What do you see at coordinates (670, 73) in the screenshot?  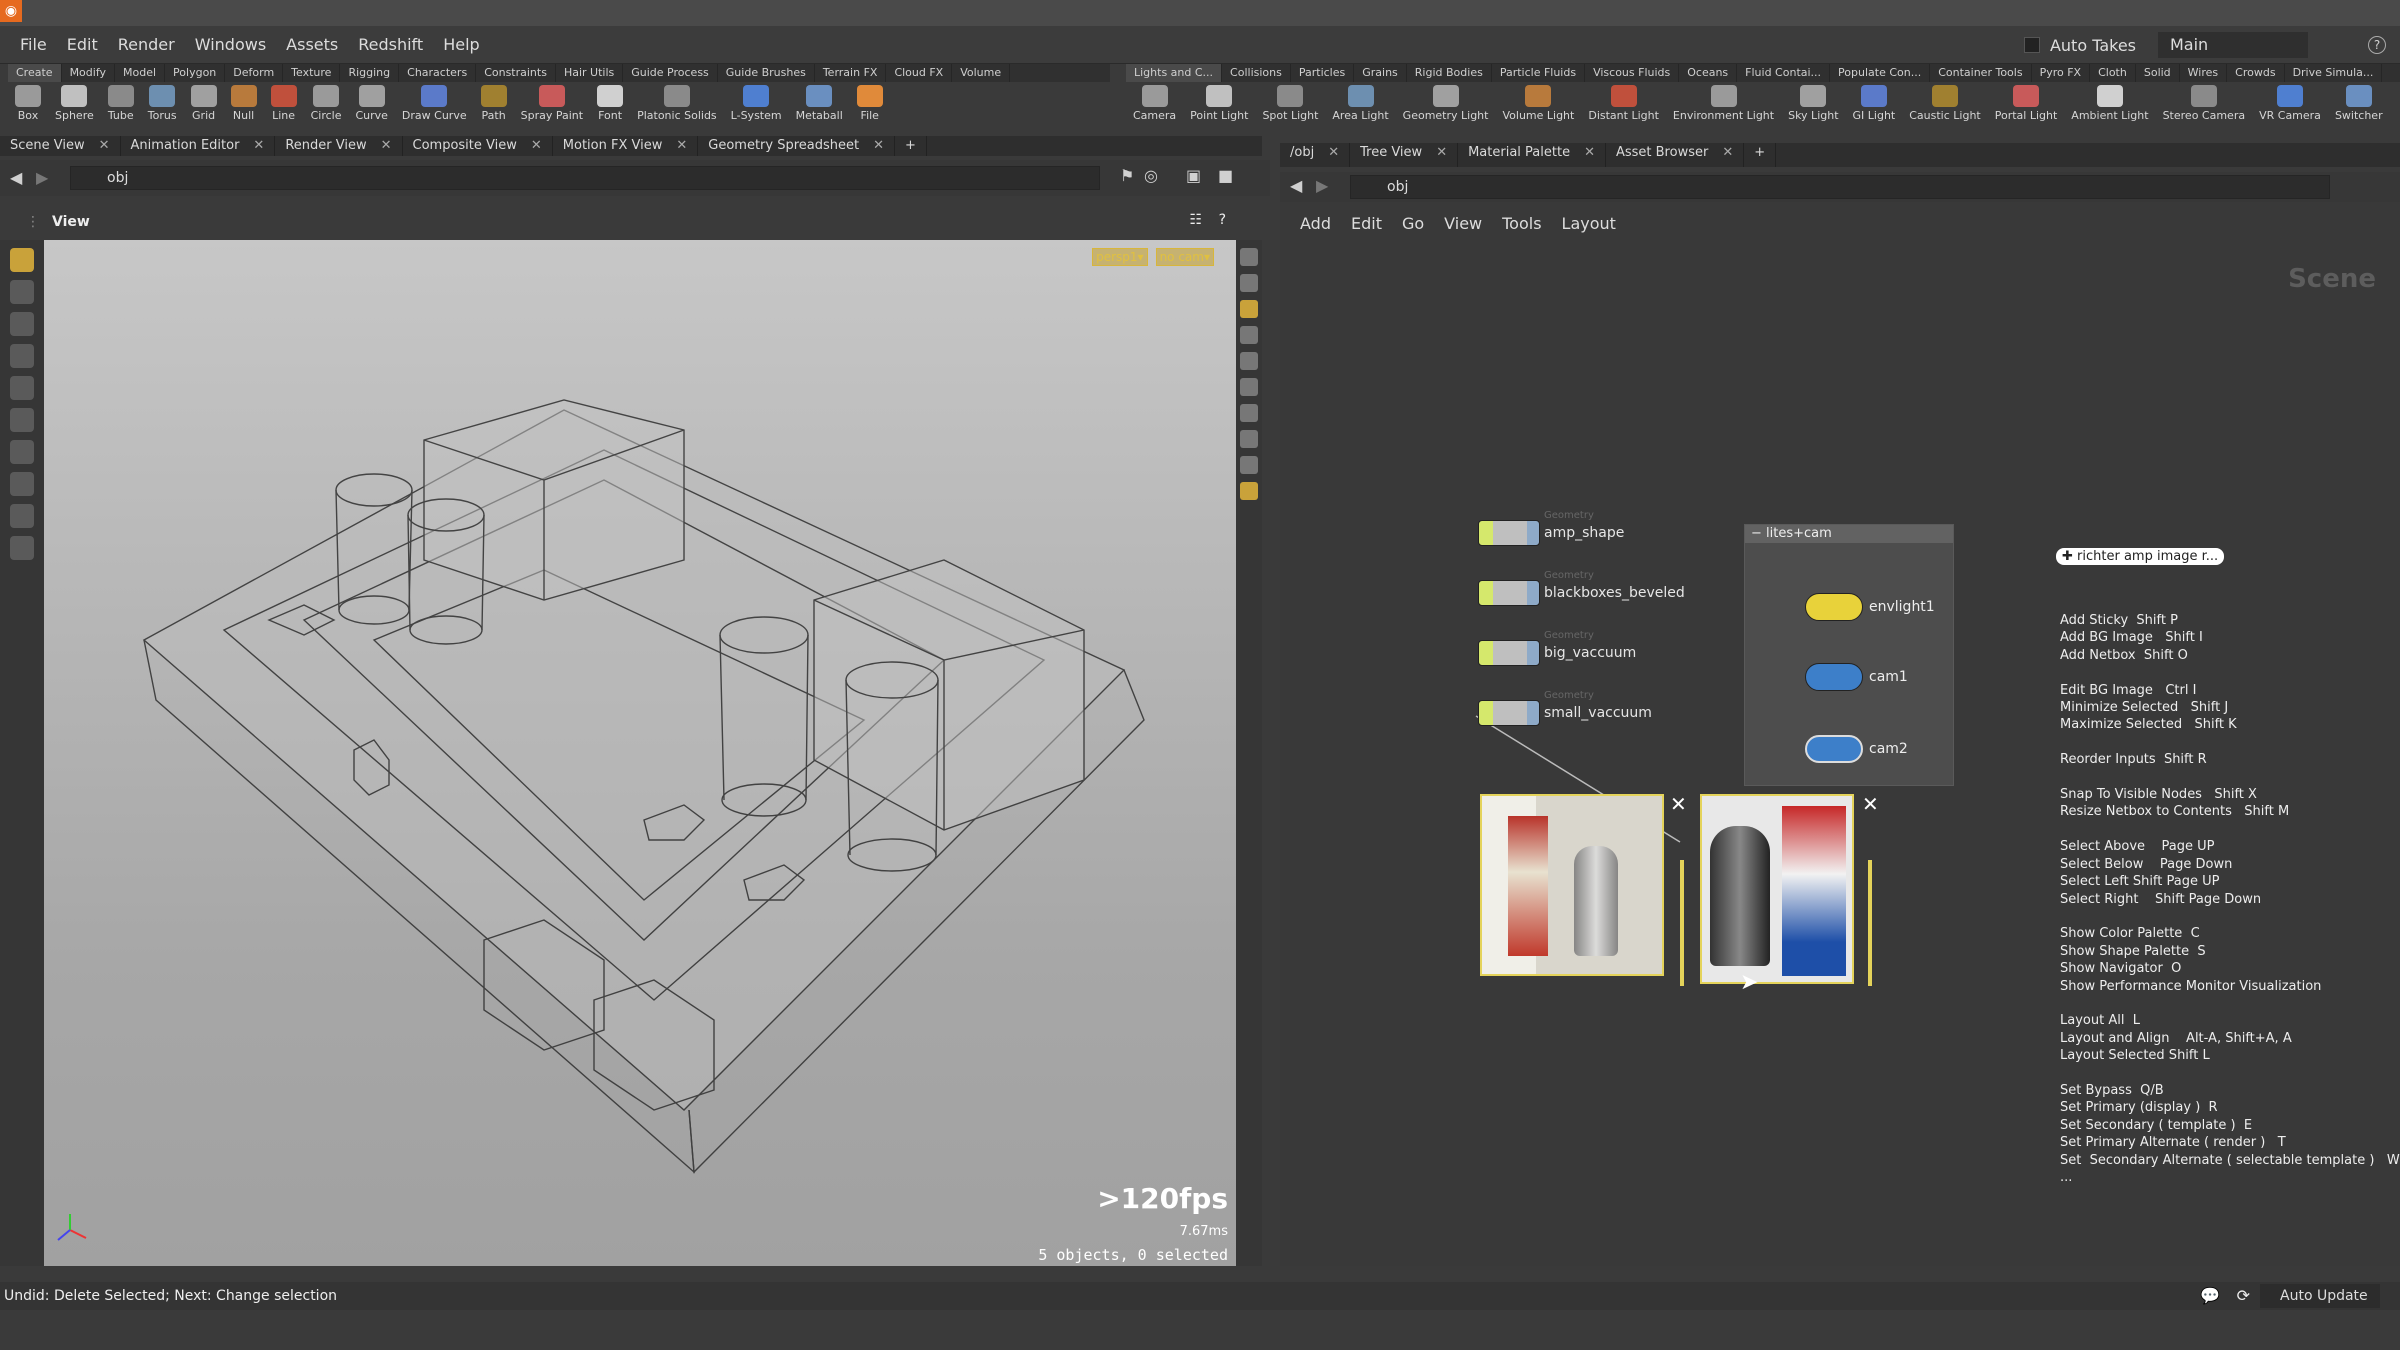 I see `shelf-tab-guide-process: Guide Process` at bounding box center [670, 73].